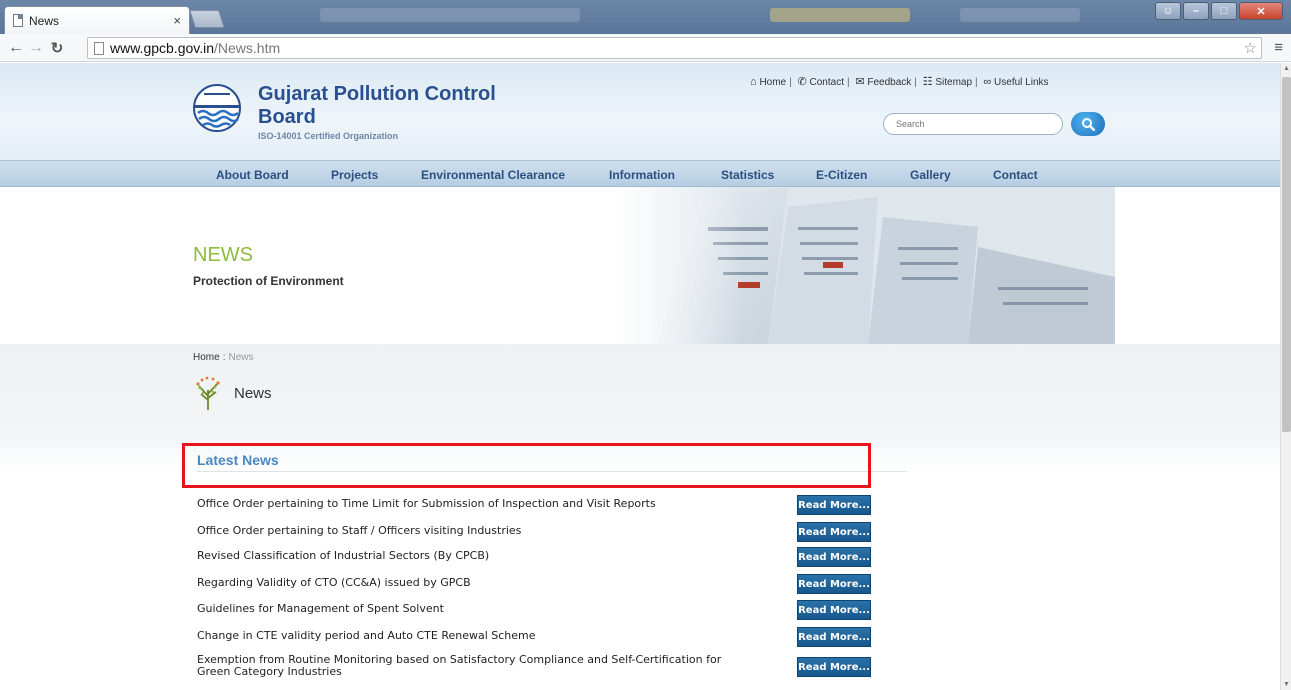 The height and width of the screenshot is (690, 1291). Describe the element at coordinates (841, 175) in the screenshot. I see `nav-e-citizen: E-Citizen` at that location.